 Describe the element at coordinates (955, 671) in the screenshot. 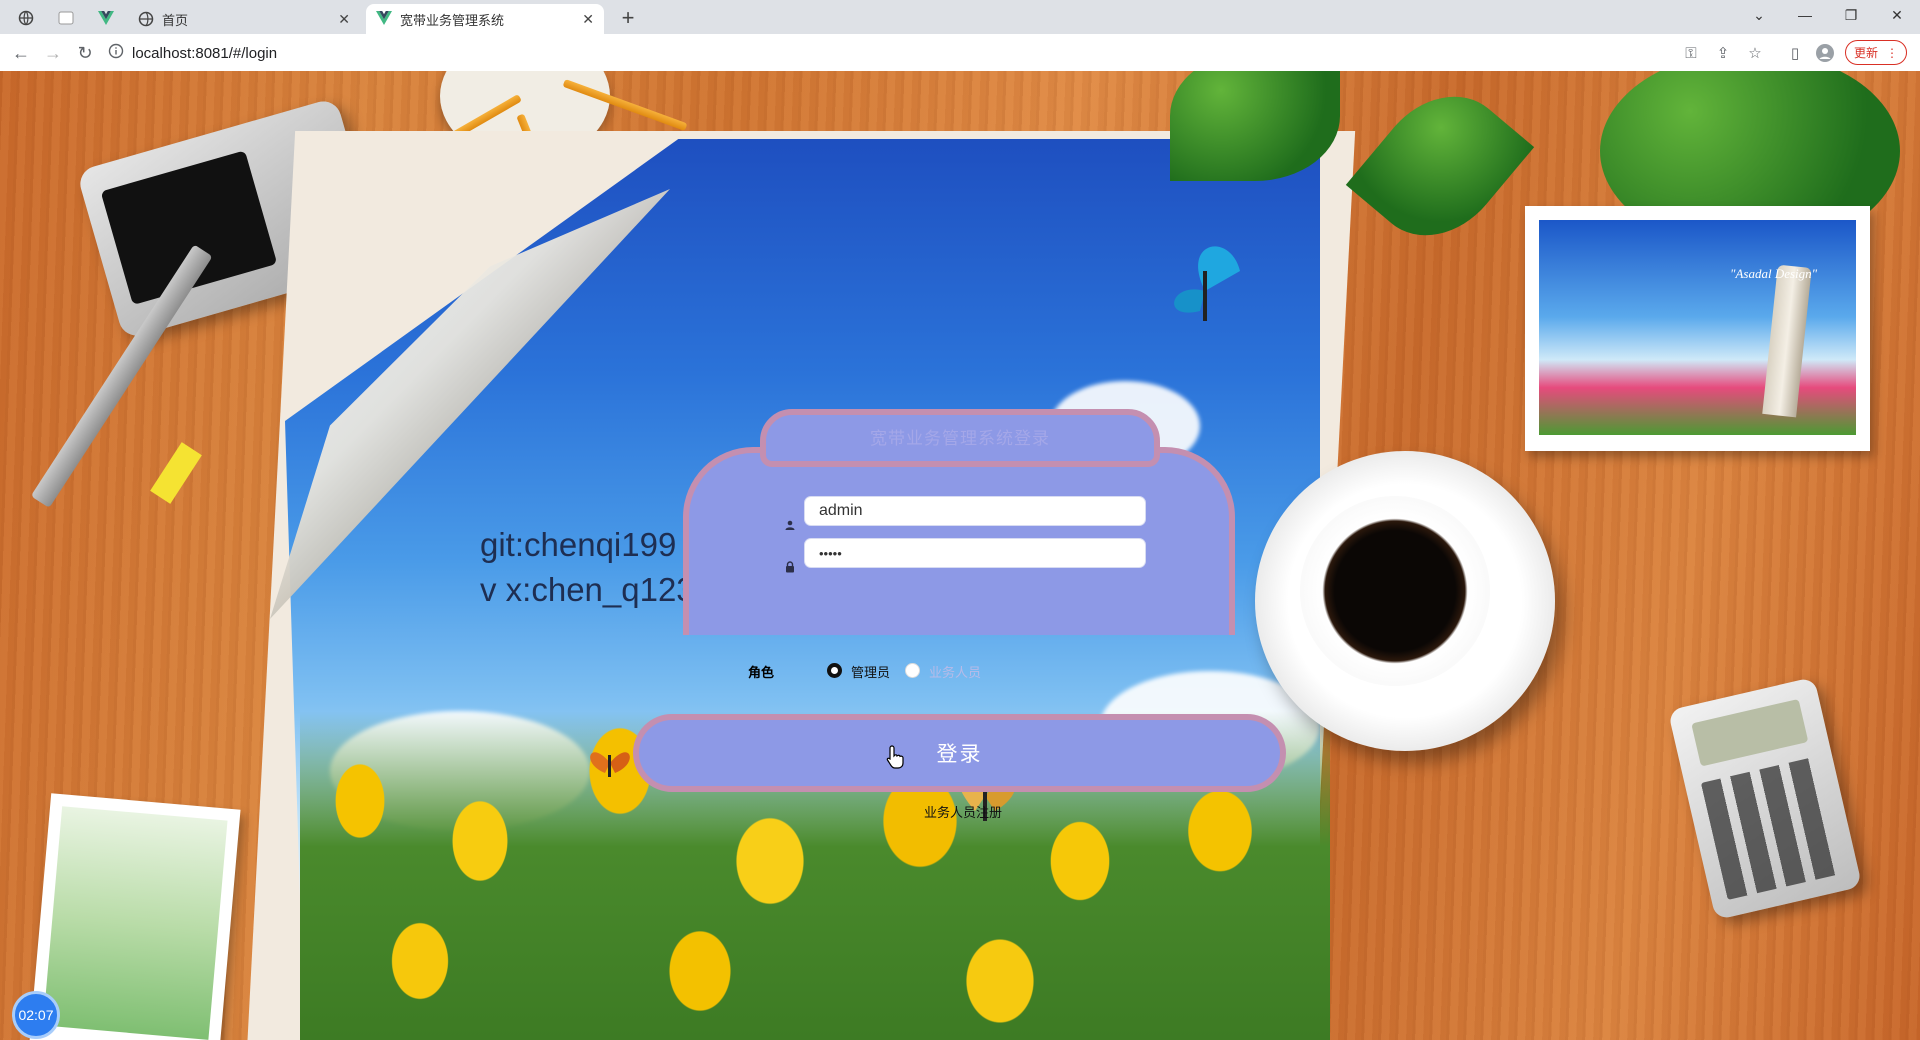

I see `role-option-staff: 业务人员` at that location.